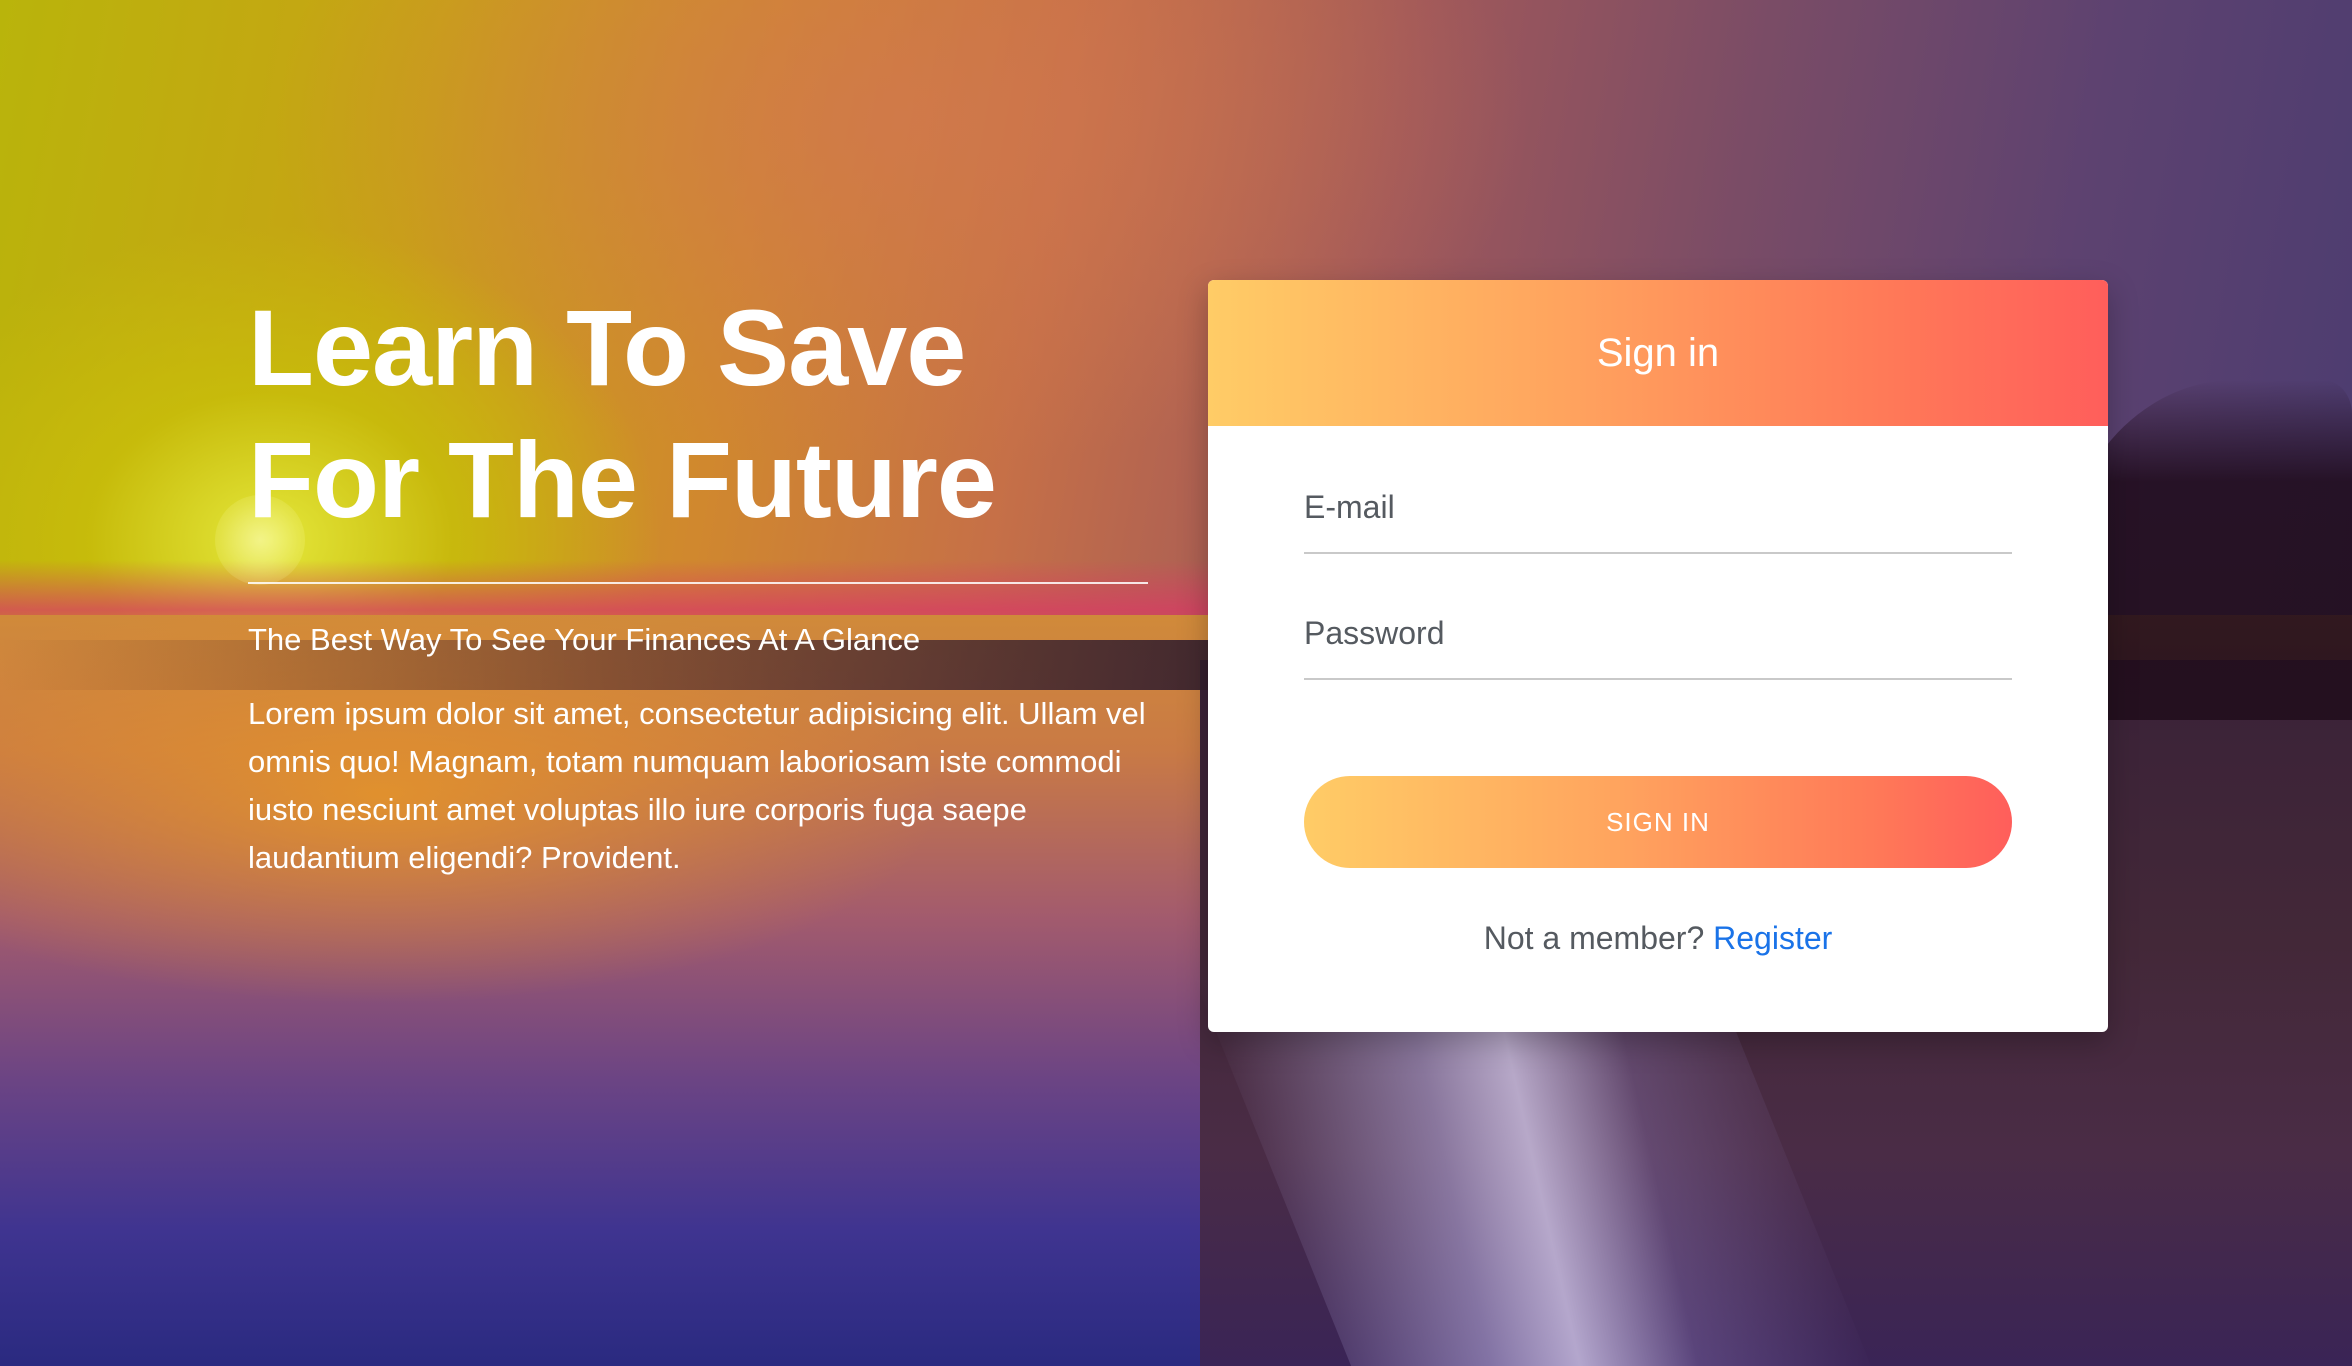  I want to click on hero-title: Learn To Save For The Future, so click(622, 413).